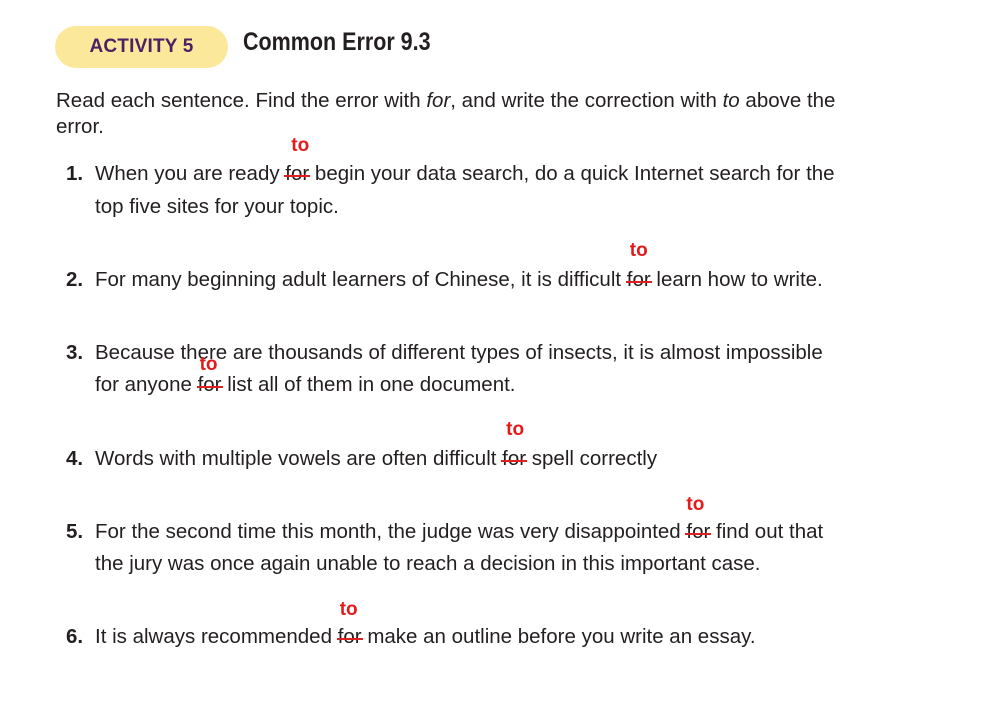  Describe the element at coordinates (75, 531) in the screenshot. I see `item-number: 5.` at that location.